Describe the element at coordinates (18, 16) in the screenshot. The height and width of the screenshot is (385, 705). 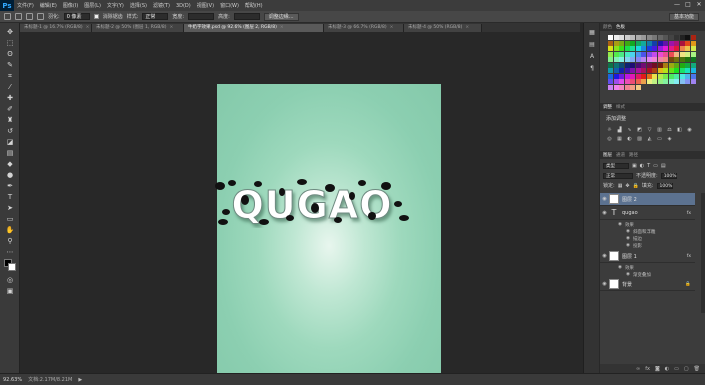
I see `new-selection-icon` at that location.